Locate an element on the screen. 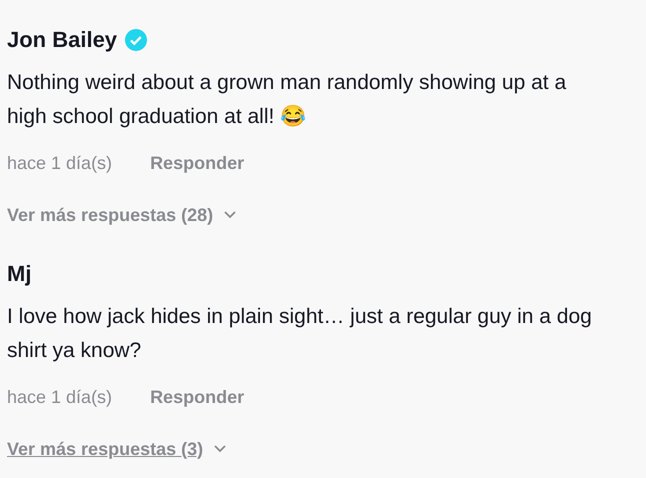  comment-text: I love how jack hides in plain sight… just a regular guy in a dog shirt ya know? is located at coordinates (300, 334).